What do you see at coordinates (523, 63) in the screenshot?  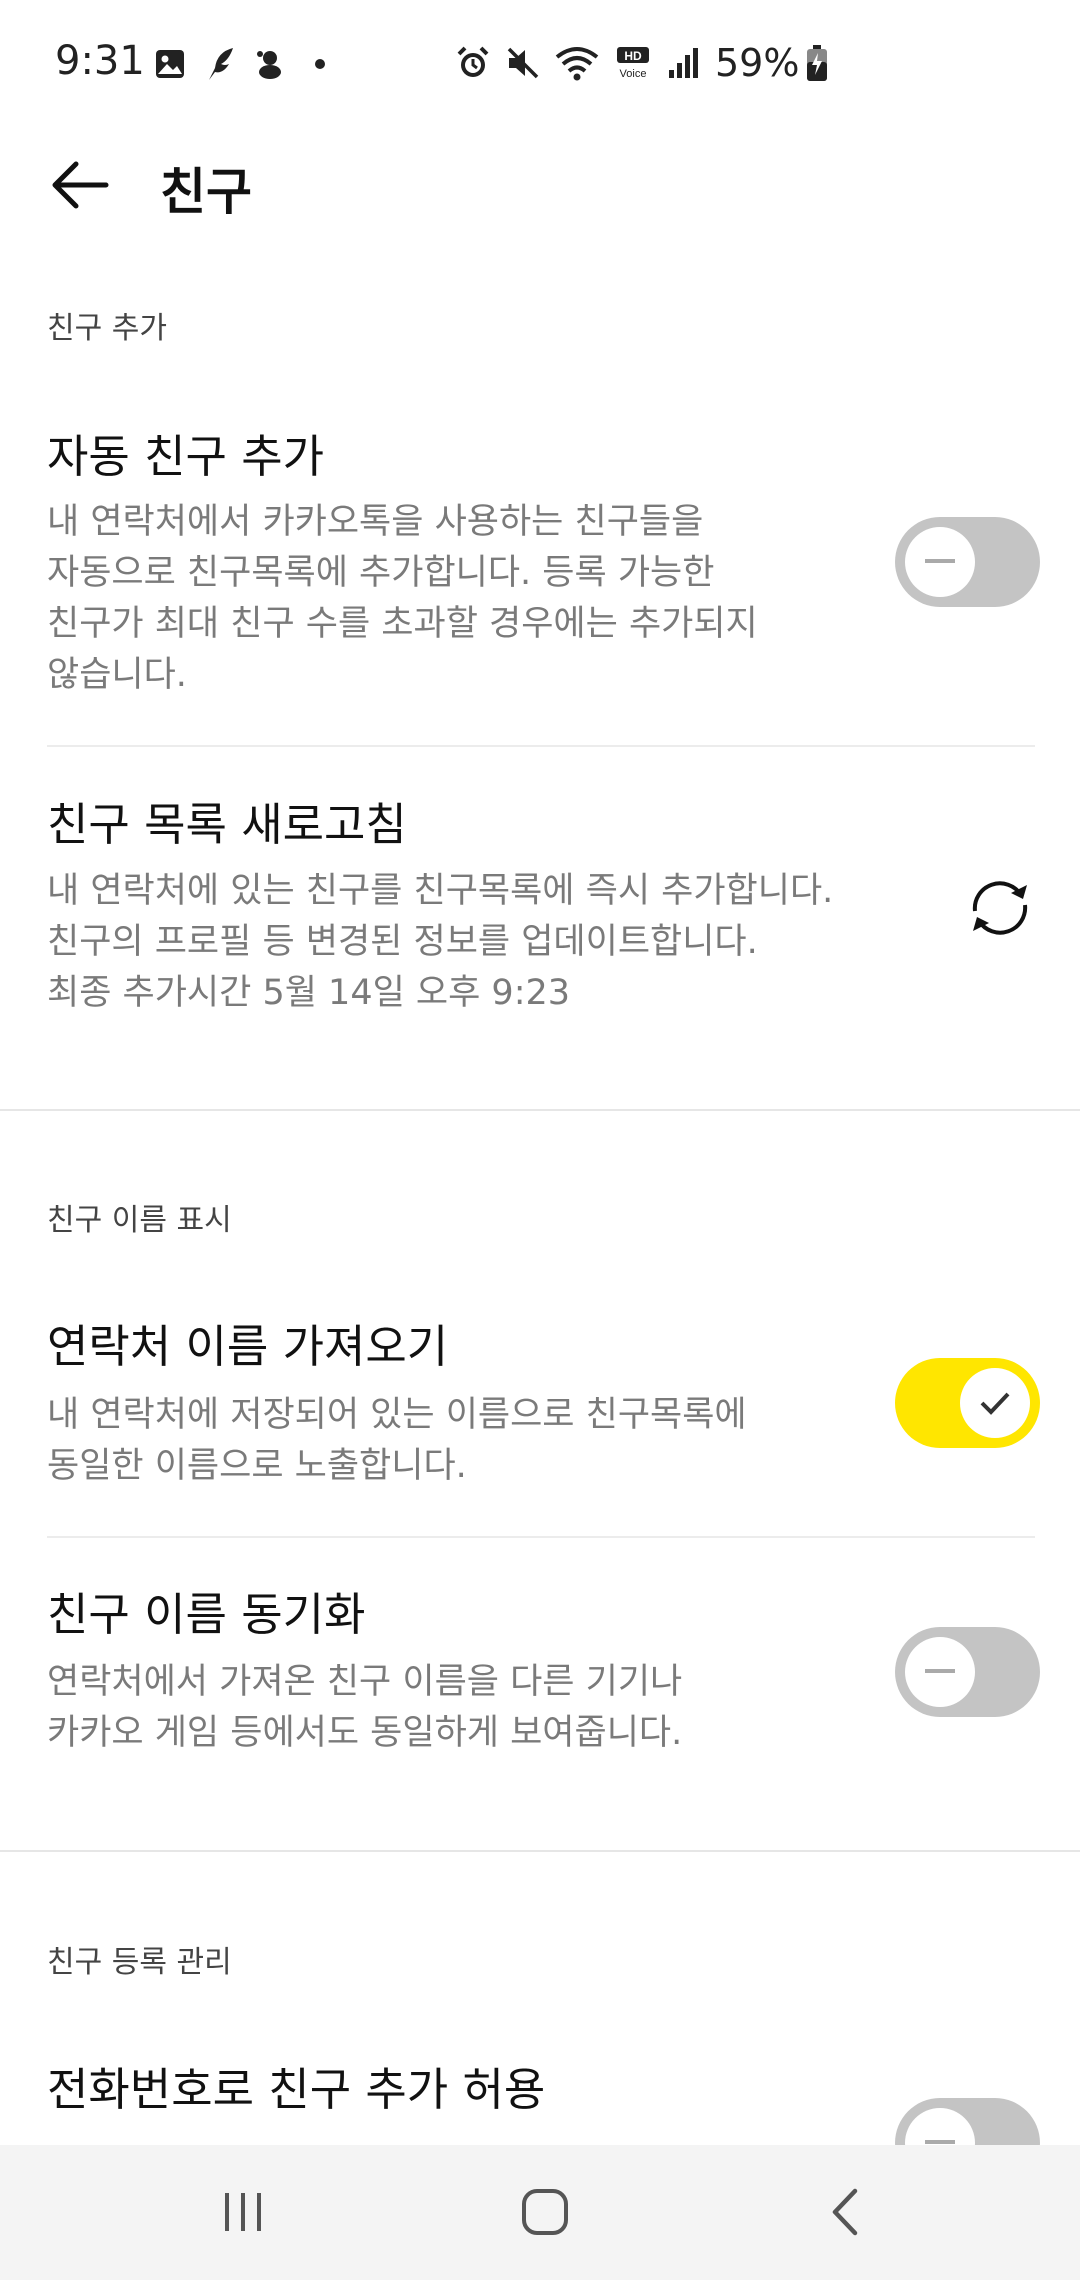 I see `mute-icon` at bounding box center [523, 63].